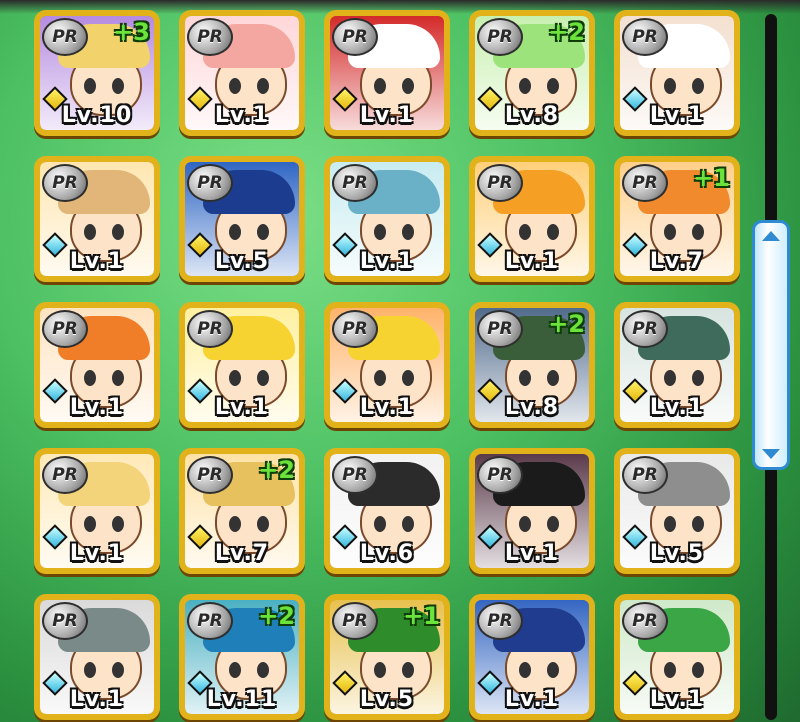 This screenshot has height=722, width=800. I want to click on character-card: PR Lv.6, so click(387, 511).